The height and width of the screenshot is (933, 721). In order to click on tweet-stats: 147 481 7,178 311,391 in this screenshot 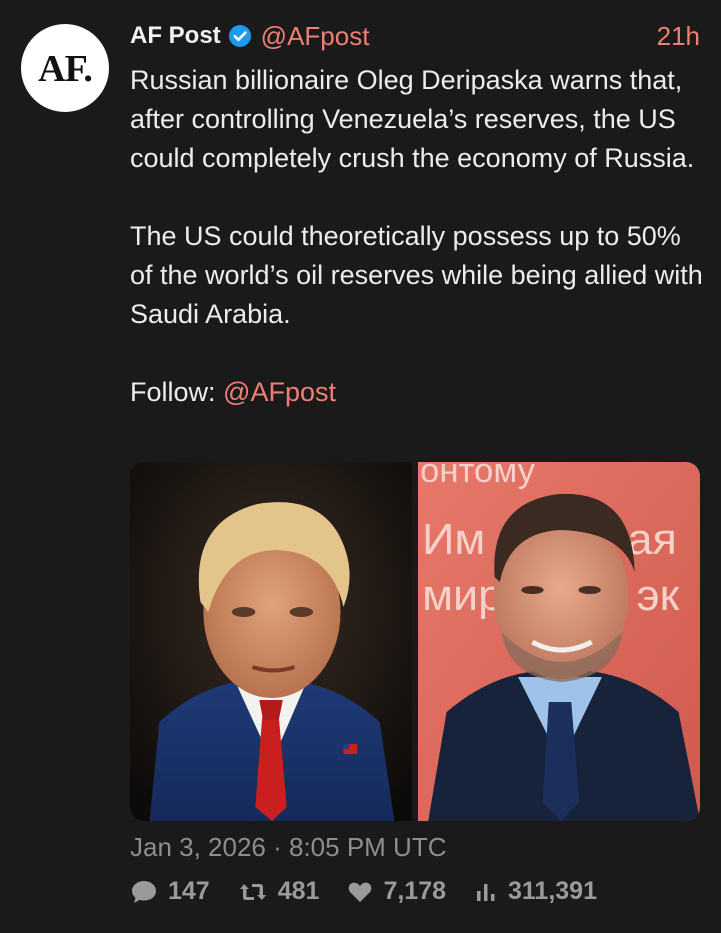, I will do `click(377, 891)`.